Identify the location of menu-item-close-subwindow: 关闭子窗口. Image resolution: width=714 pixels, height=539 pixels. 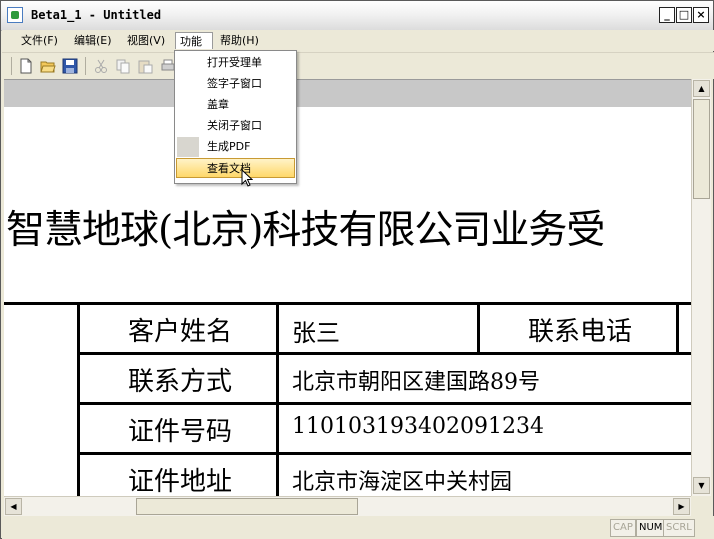
(235, 126).